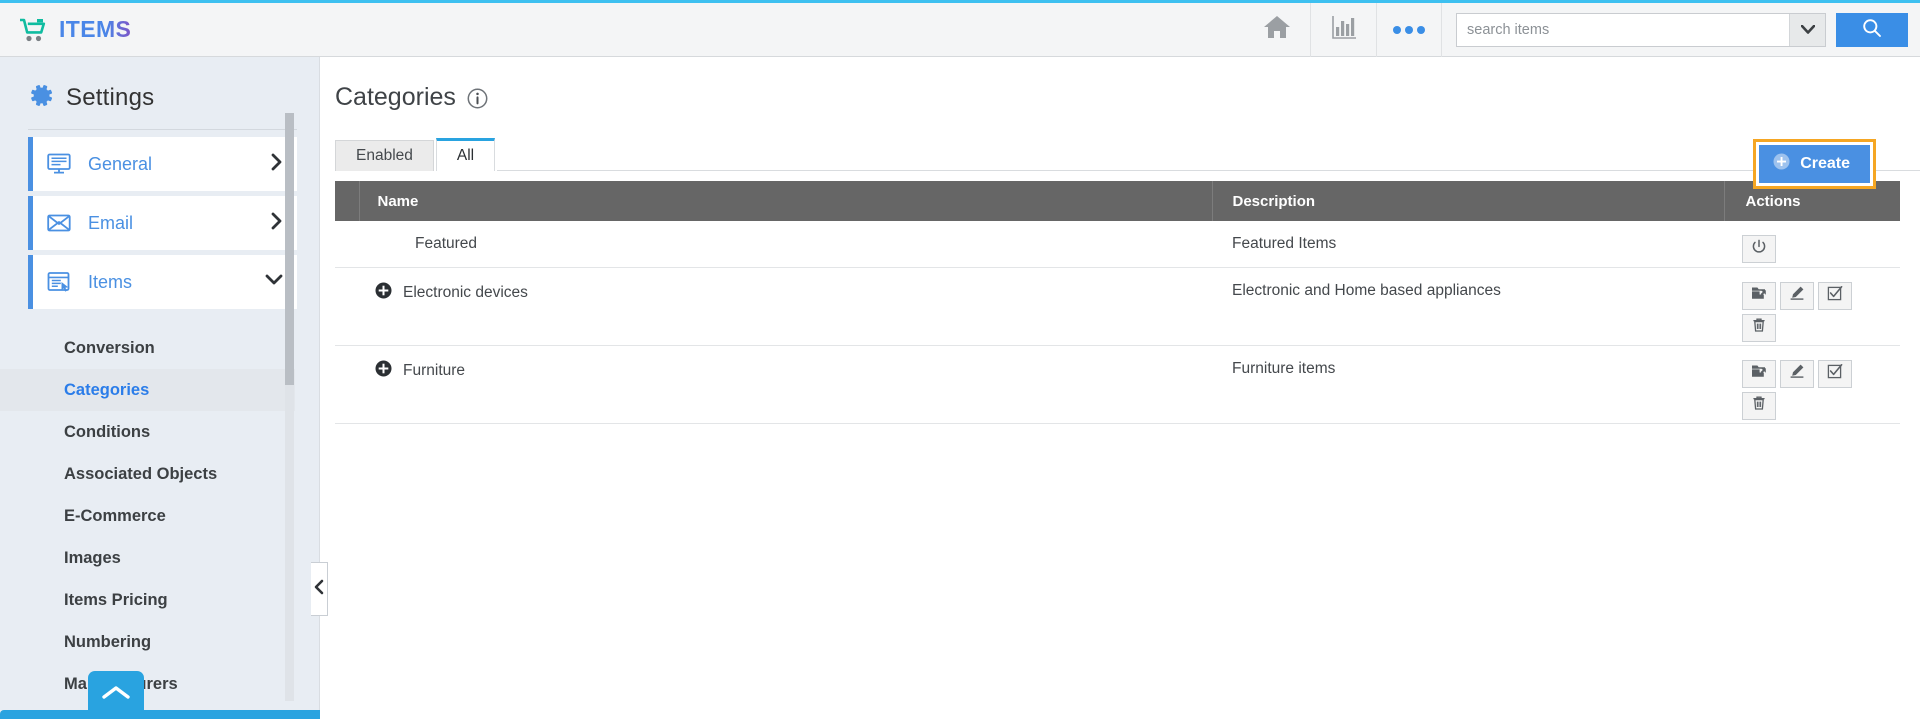  I want to click on trash-icon, so click(1759, 327).